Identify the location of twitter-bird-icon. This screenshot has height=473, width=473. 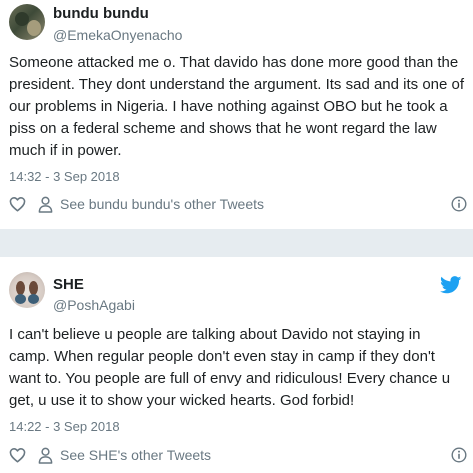
(451, 285).